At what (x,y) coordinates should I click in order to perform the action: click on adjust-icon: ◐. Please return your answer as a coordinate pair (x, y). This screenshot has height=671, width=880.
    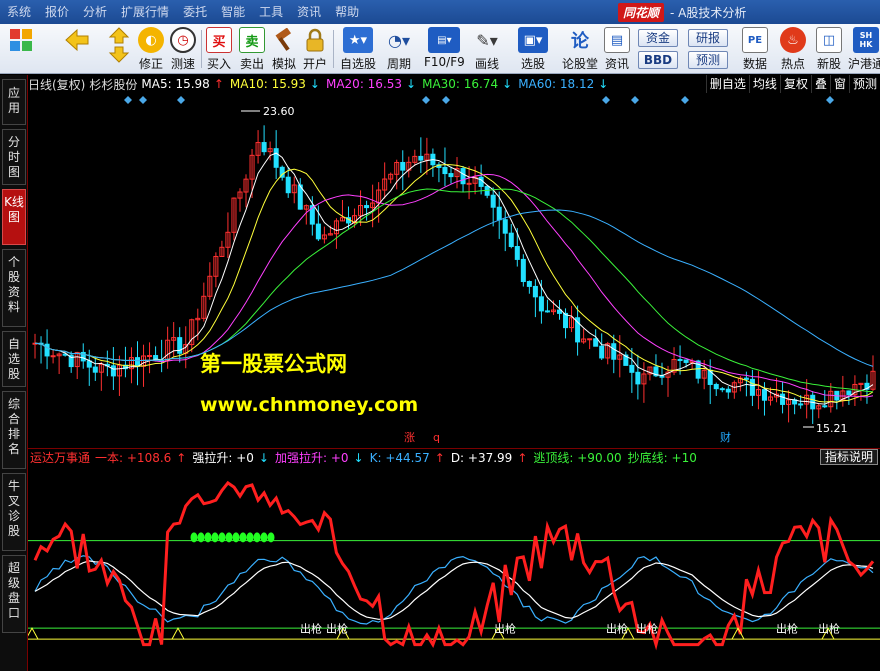
    Looking at the image, I should click on (151, 40).